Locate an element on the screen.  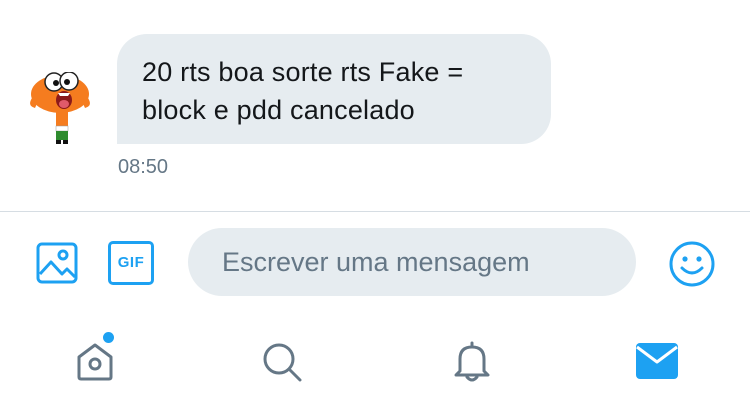
search-icon is located at coordinates (282, 362).